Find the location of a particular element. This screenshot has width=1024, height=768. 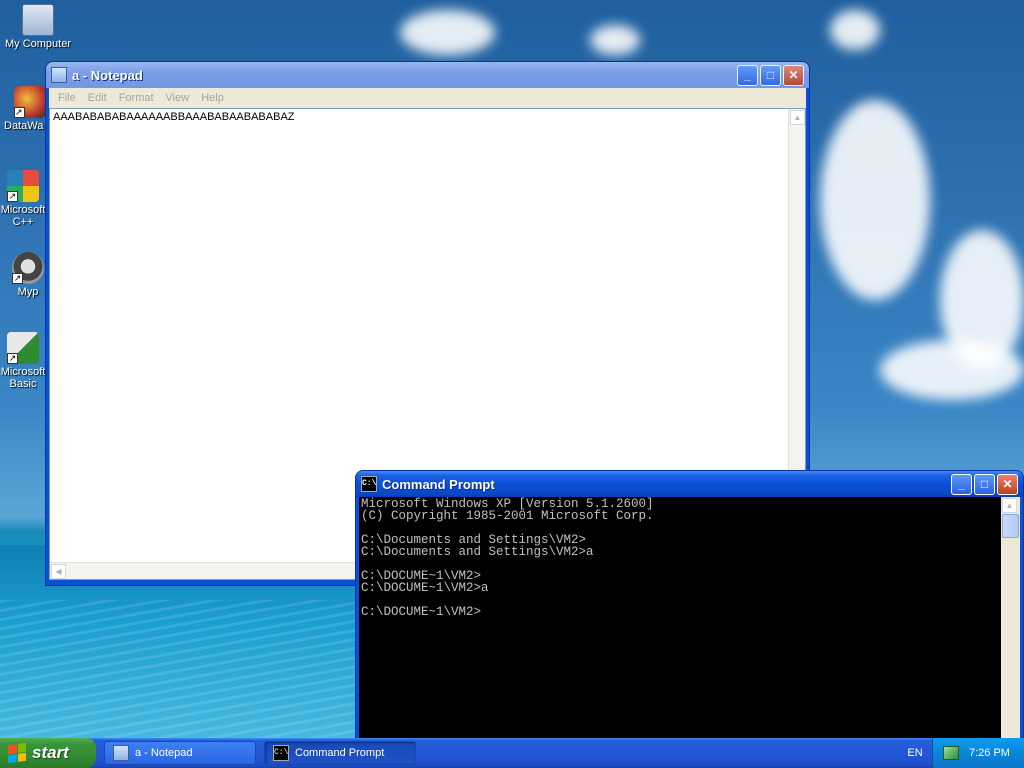

menu-view: View is located at coordinates (178, 98).